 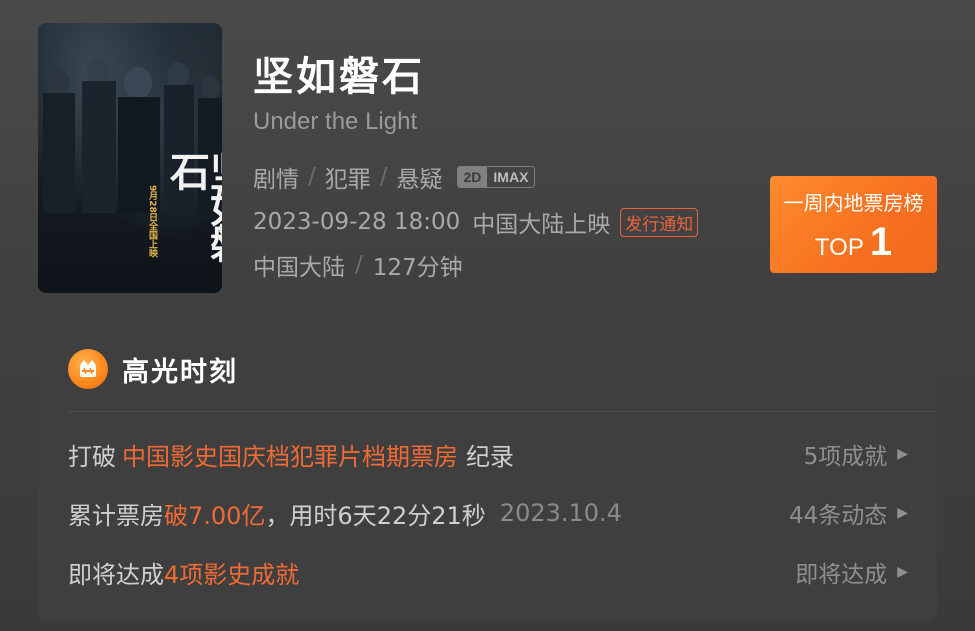 I want to click on row-action-label: 5项成就, so click(x=845, y=457).